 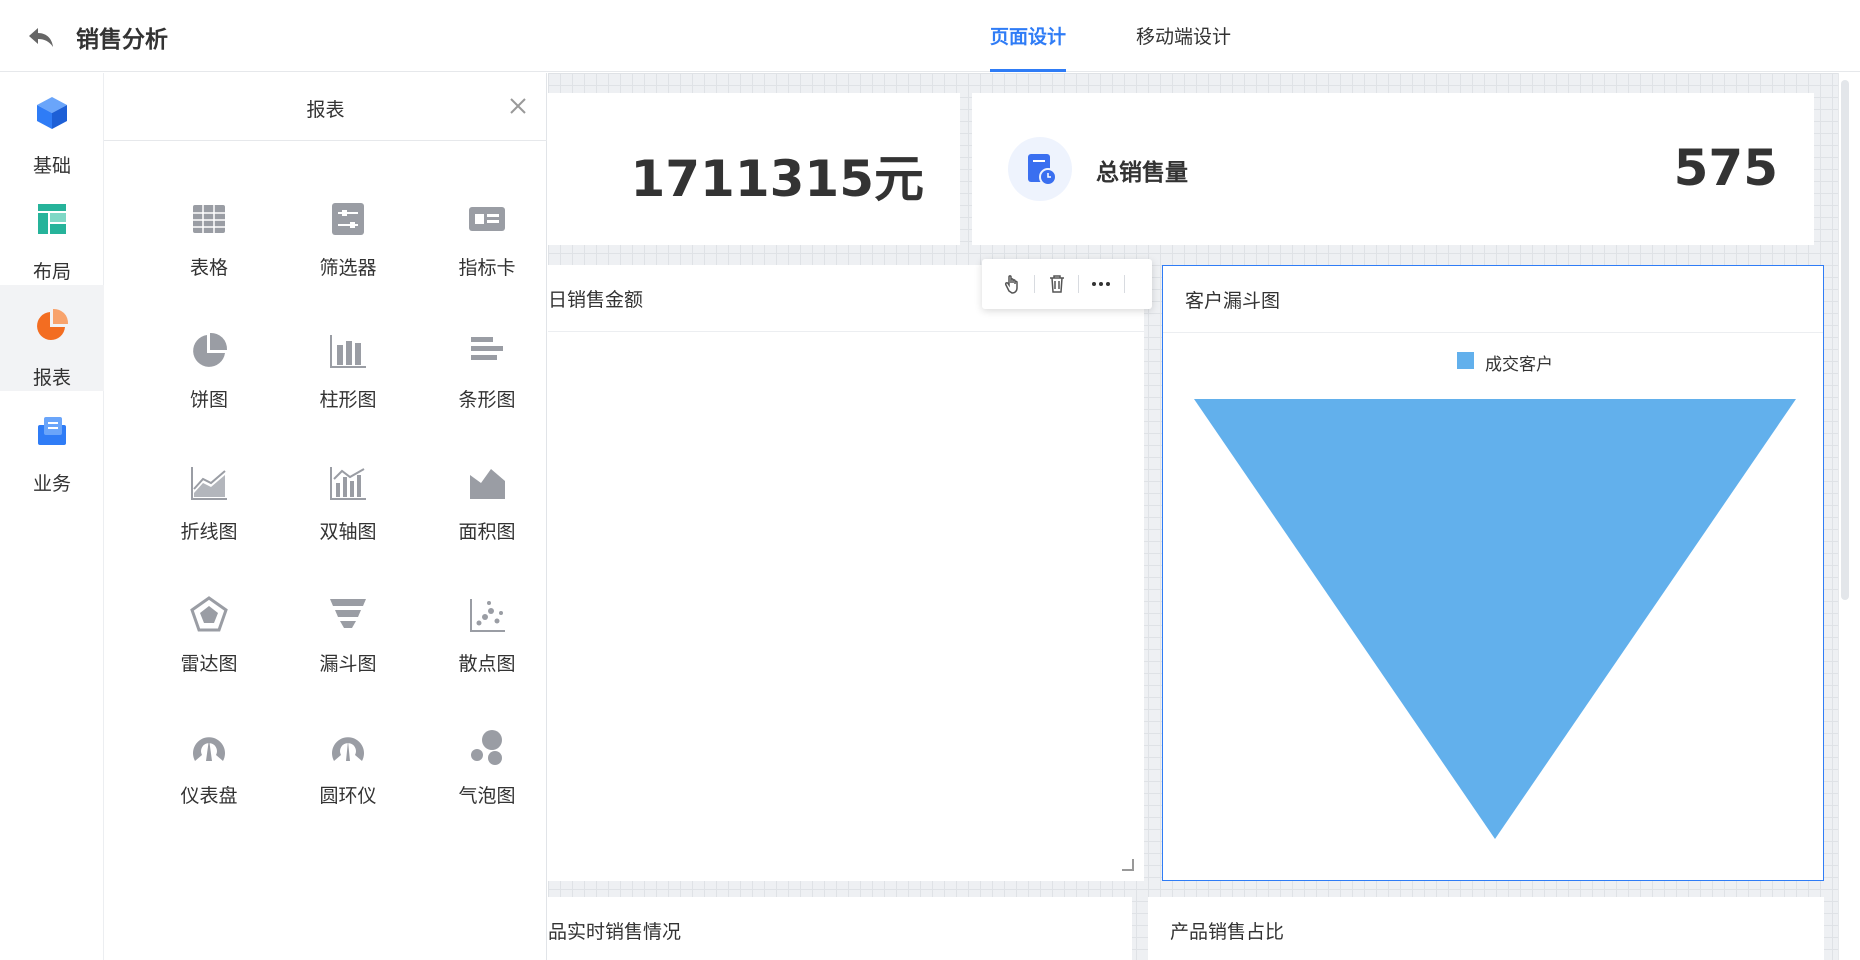 What do you see at coordinates (348, 483) in the screenshot?
I see `dual-axis-icon` at bounding box center [348, 483].